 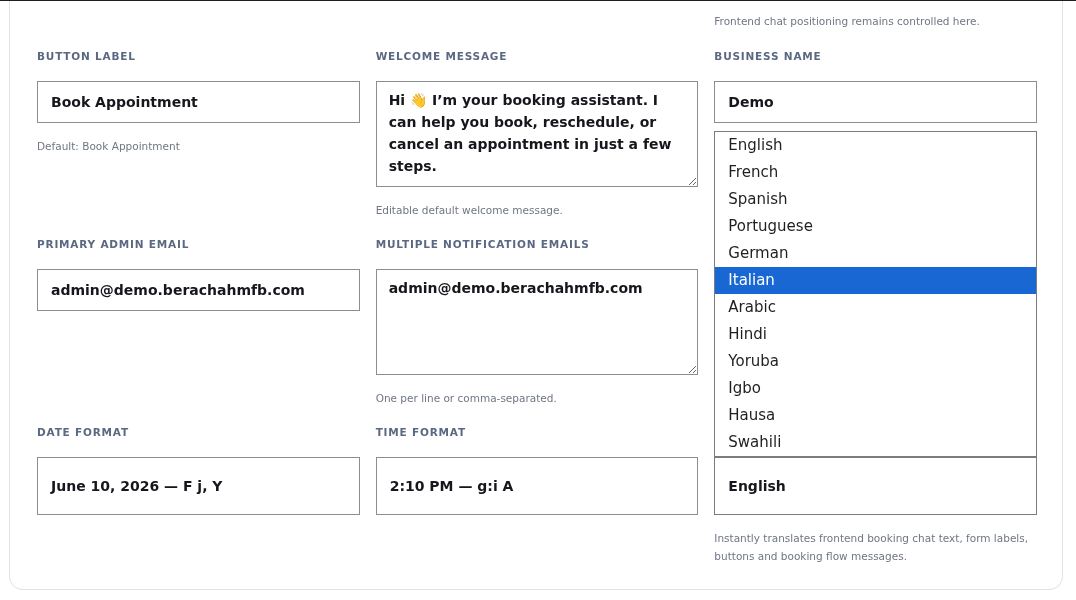 I want to click on dropdown-option: English, so click(x=875, y=145).